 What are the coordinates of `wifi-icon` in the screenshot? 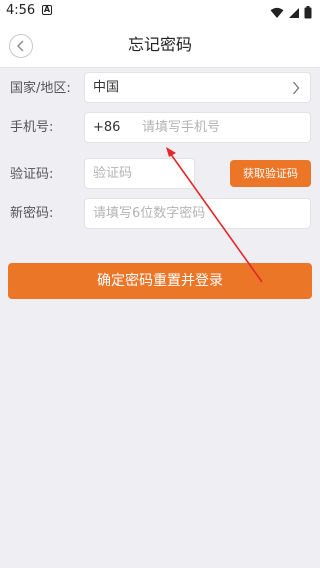 It's located at (277, 13).